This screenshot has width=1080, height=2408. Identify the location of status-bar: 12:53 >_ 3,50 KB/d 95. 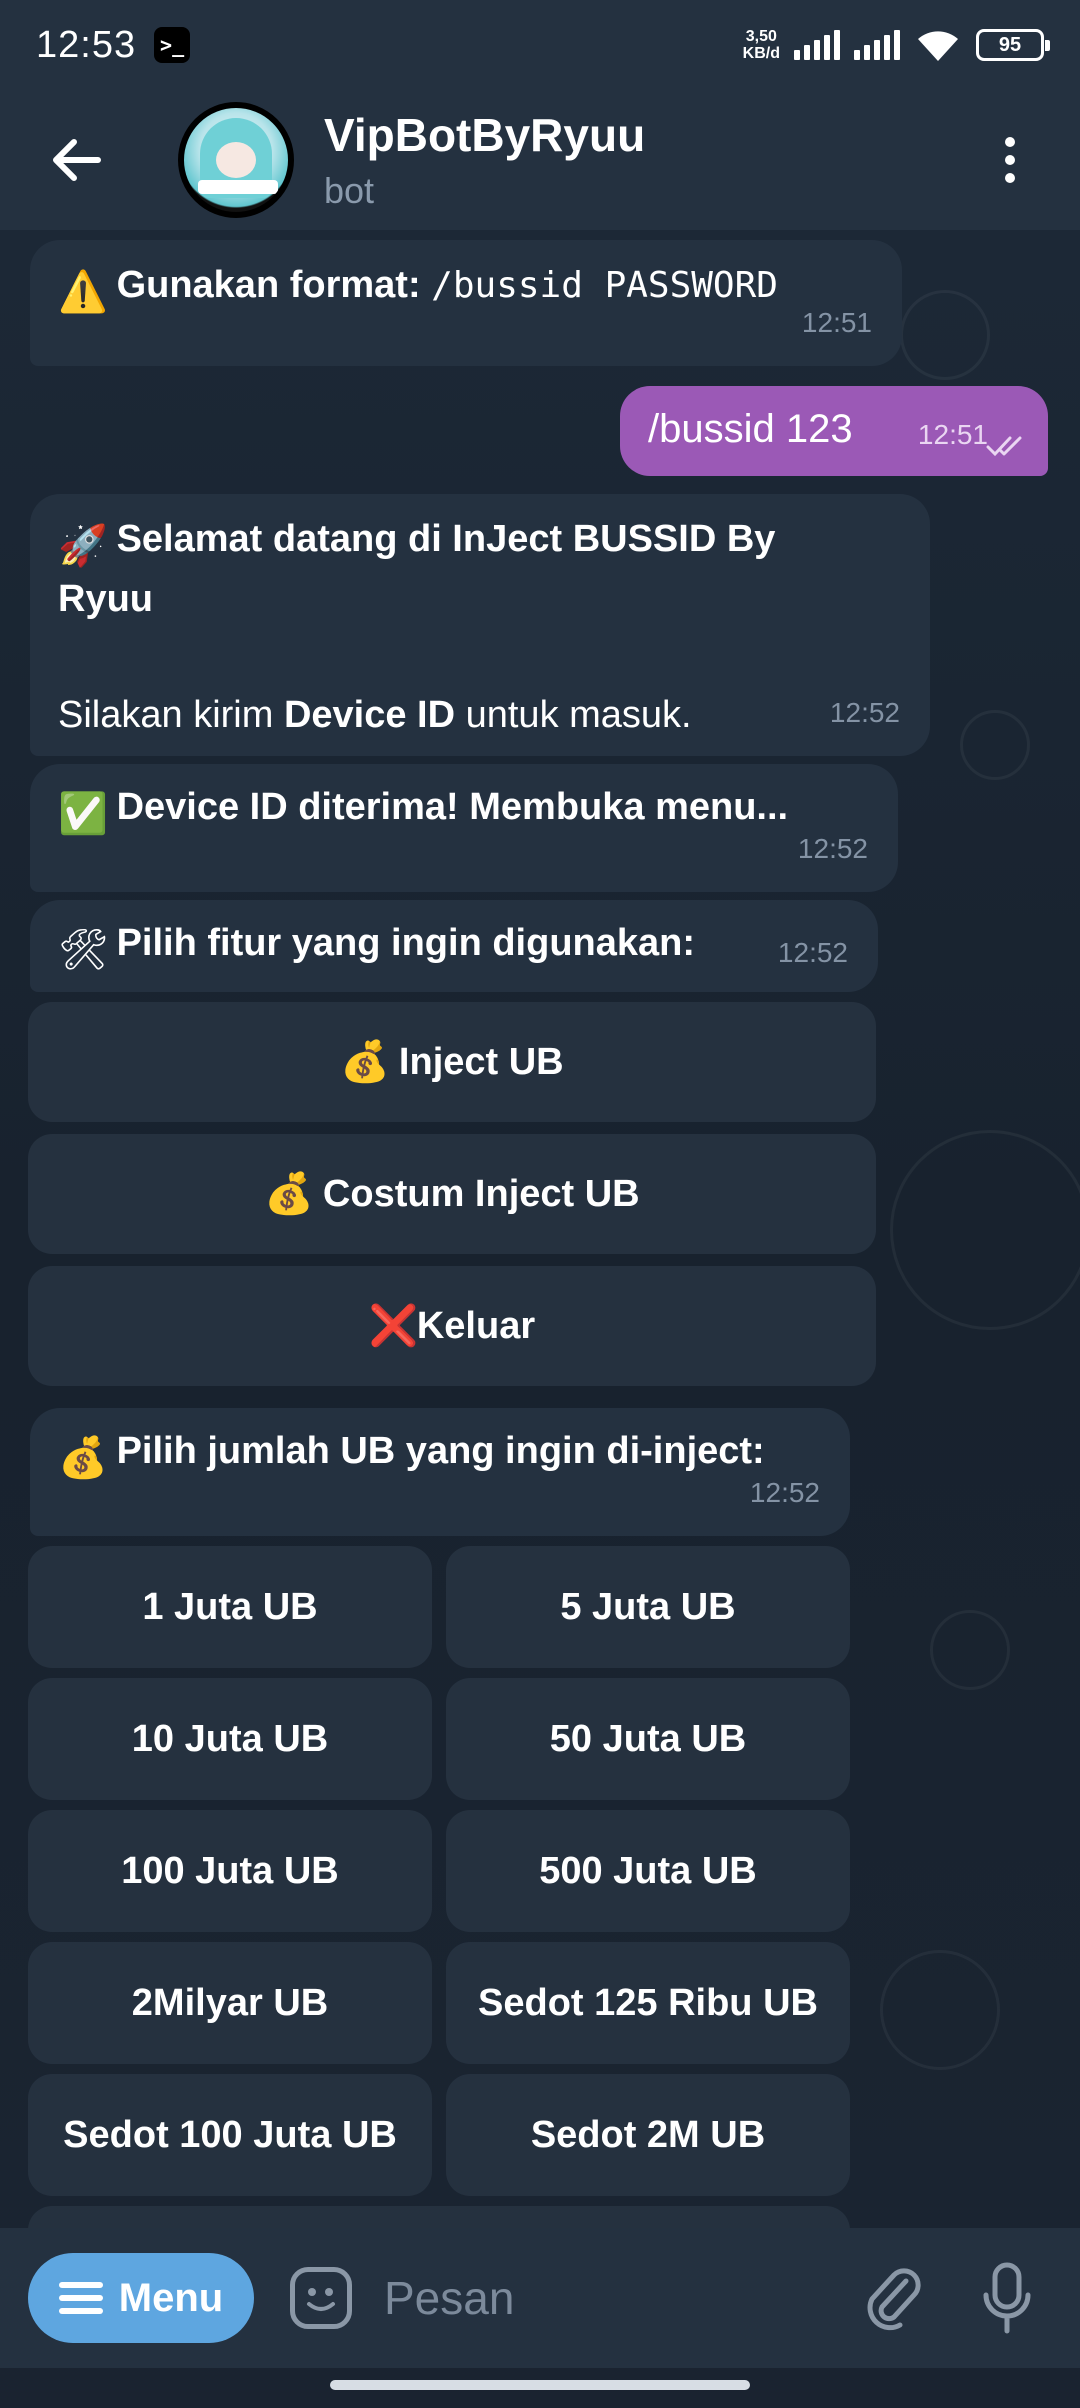
(540, 45).